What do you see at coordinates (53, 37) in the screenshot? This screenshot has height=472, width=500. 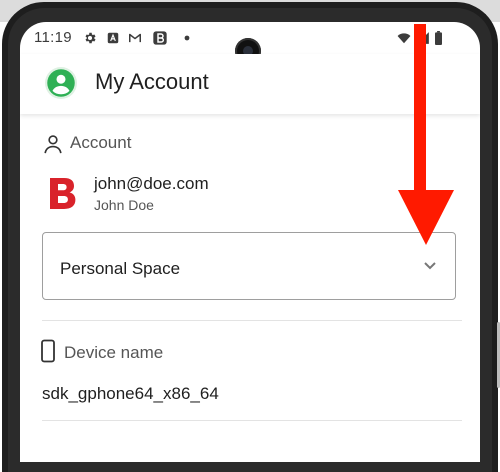 I see `status-time: 11:19` at bounding box center [53, 37].